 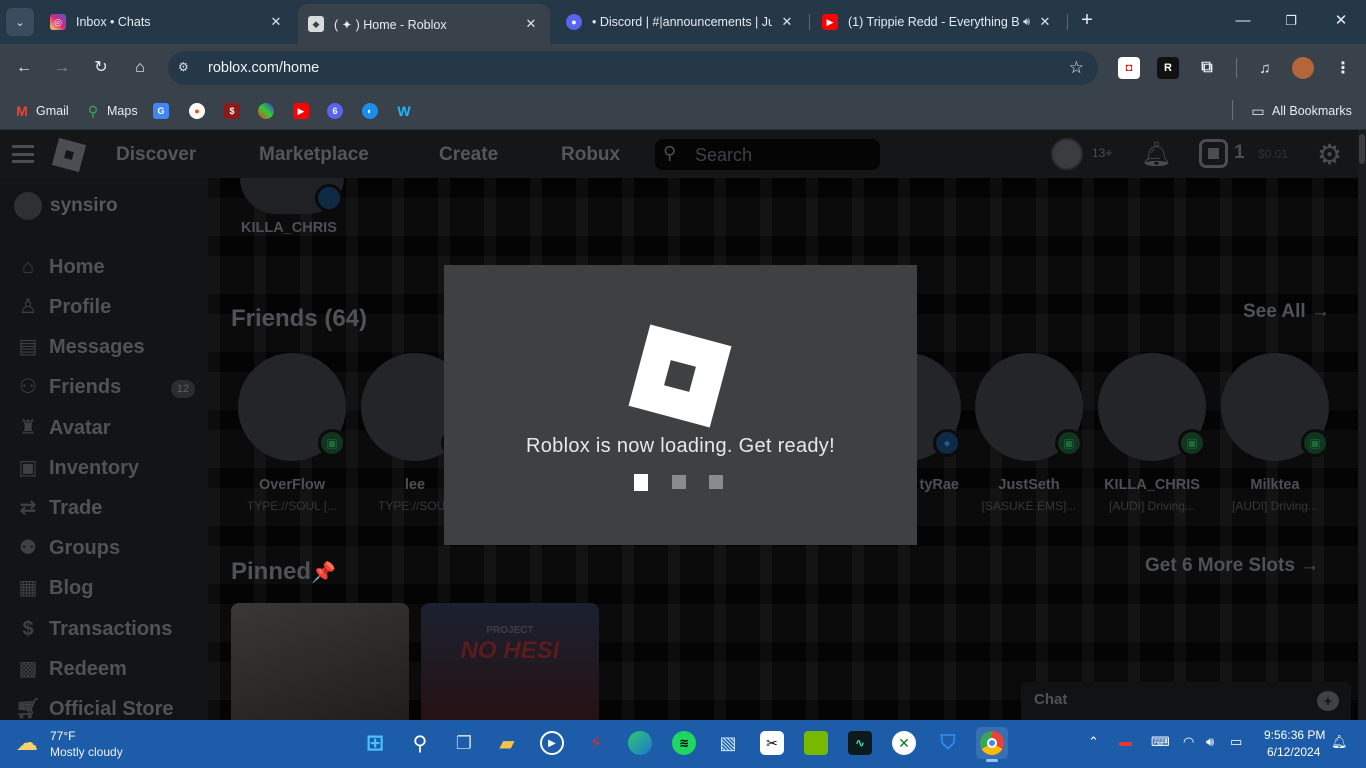 I want to click on extension-roblox-icon: R, so click(x=1168, y=68).